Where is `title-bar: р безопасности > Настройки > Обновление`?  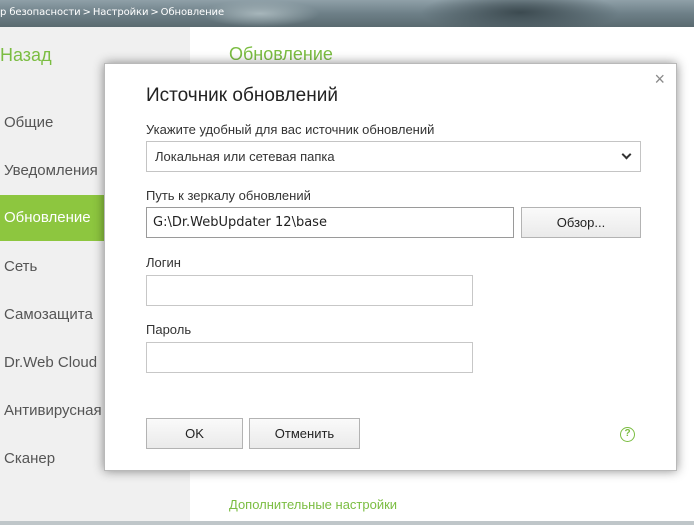 title-bar: р безопасности > Настройки > Обновление is located at coordinates (347, 13).